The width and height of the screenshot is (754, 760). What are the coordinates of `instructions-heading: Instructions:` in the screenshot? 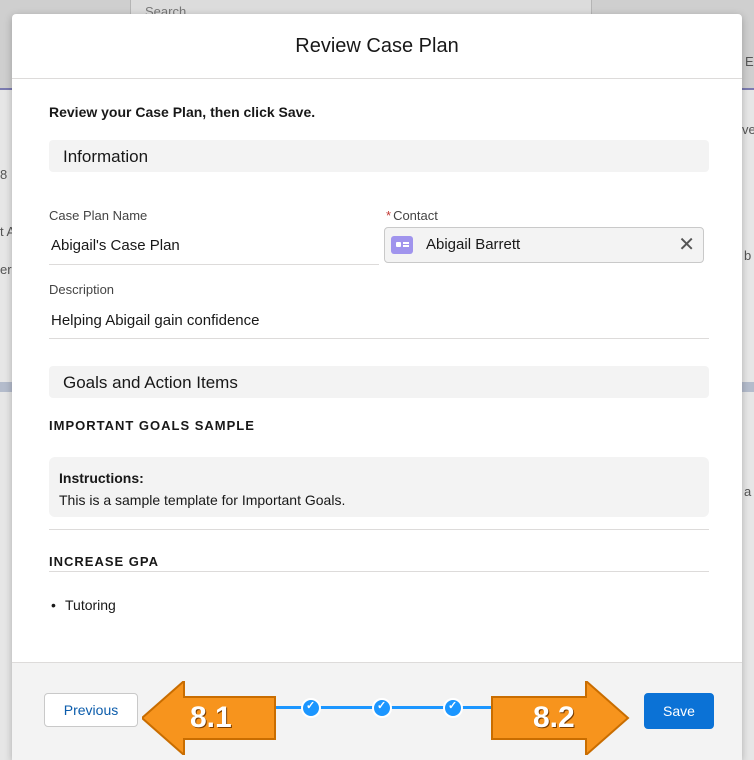 It's located at (101, 478).